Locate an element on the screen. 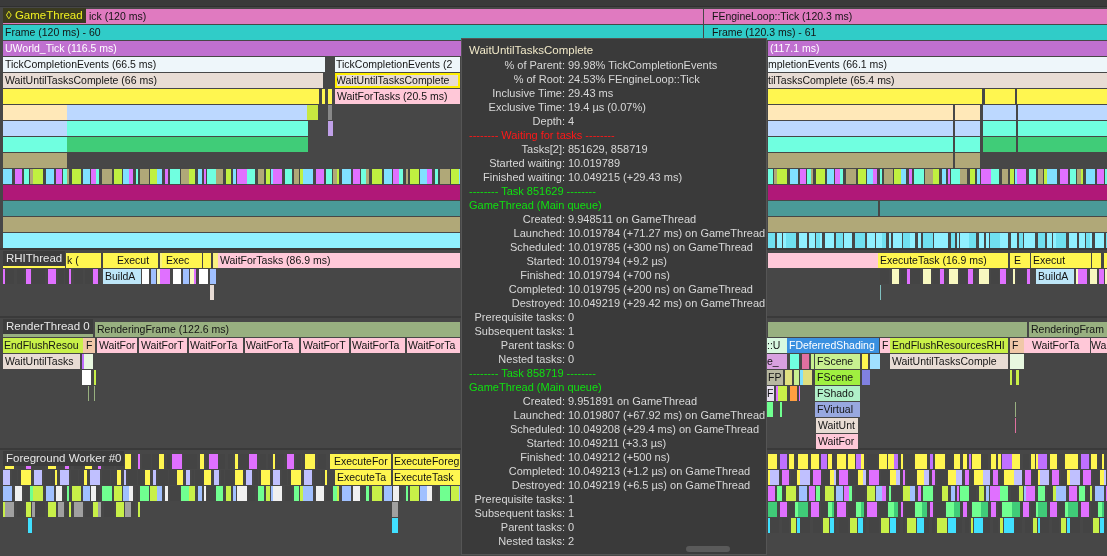 The image size is (1107, 556). track-label: ◊ GameThread is located at coordinates (44, 15).